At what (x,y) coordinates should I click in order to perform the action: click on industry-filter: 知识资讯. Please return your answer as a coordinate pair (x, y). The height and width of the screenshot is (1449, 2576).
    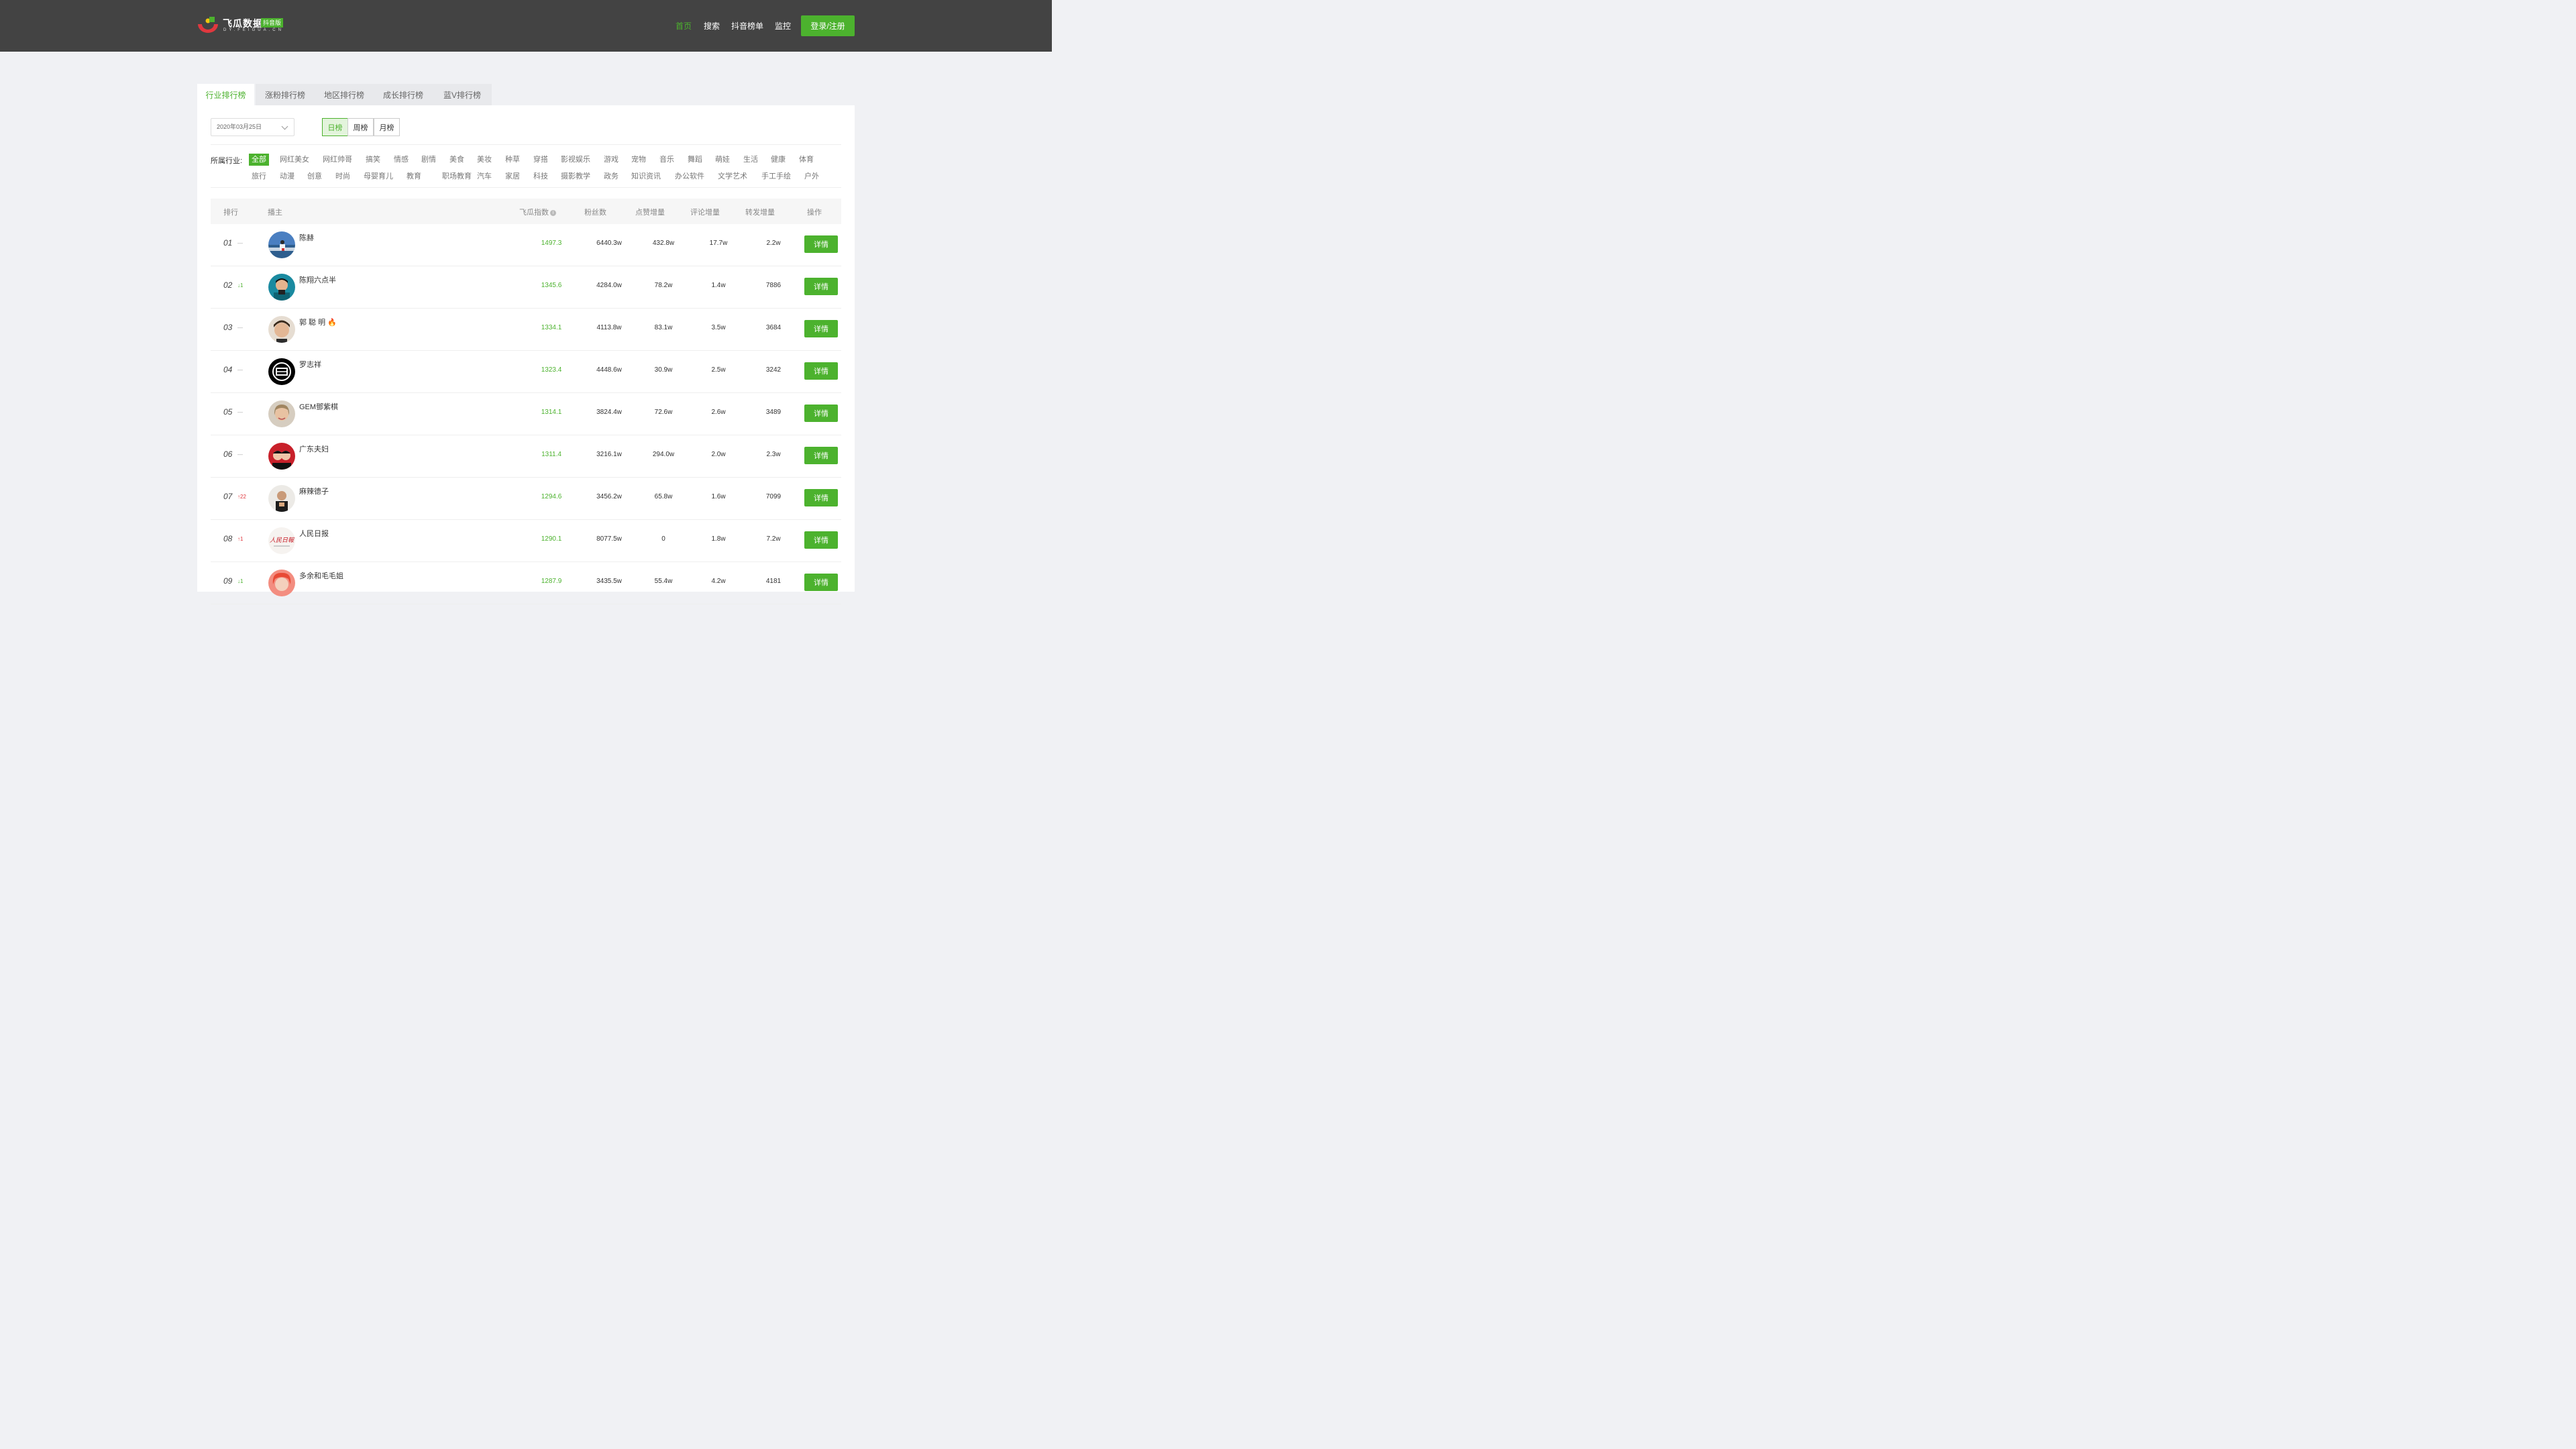
    Looking at the image, I should click on (646, 176).